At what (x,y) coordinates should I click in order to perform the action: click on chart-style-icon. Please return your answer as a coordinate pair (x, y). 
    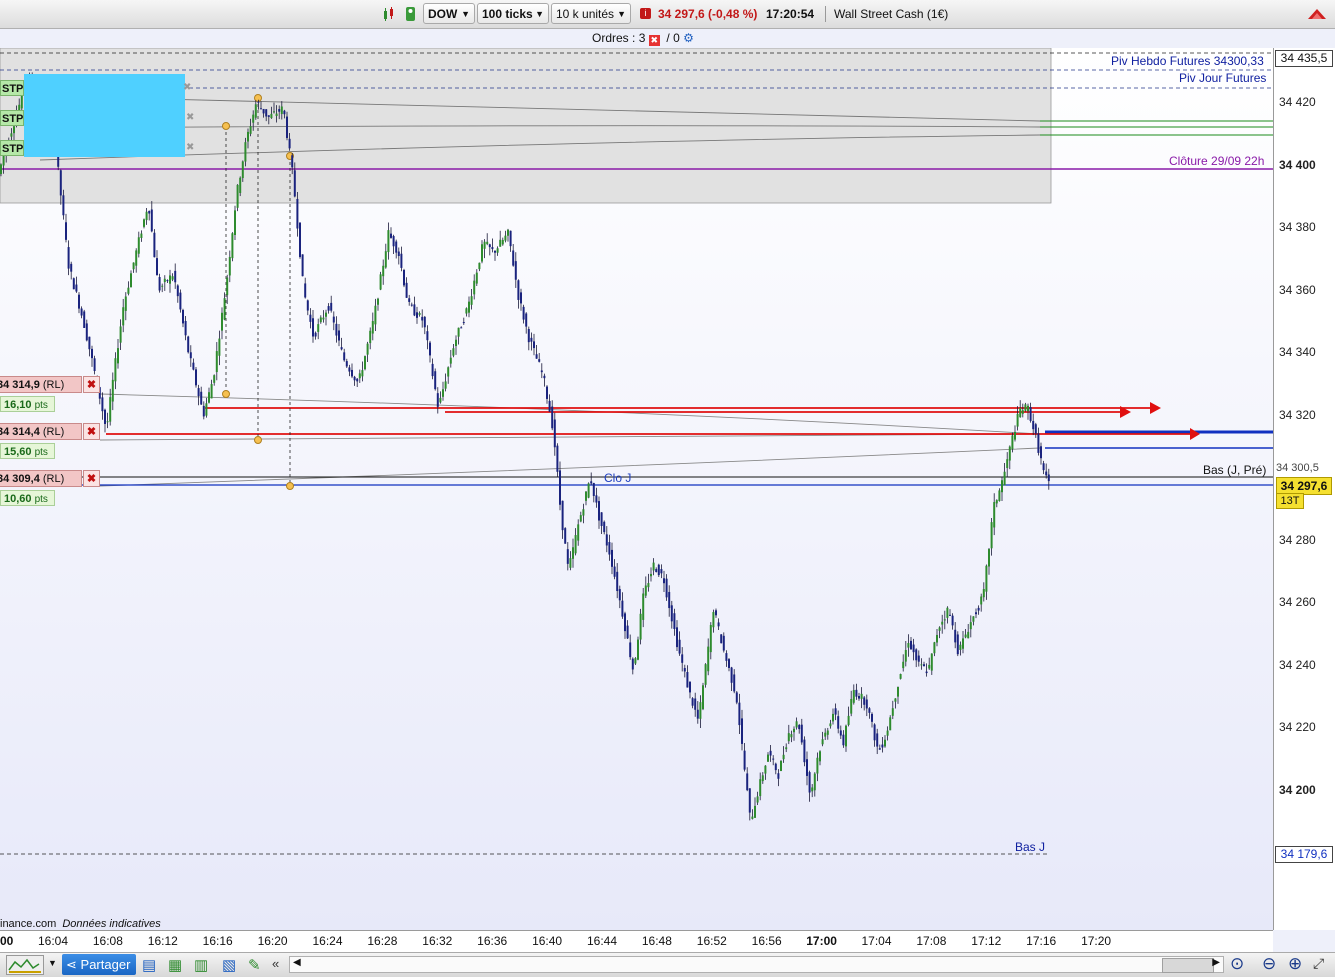
    Looking at the image, I should click on (25, 965).